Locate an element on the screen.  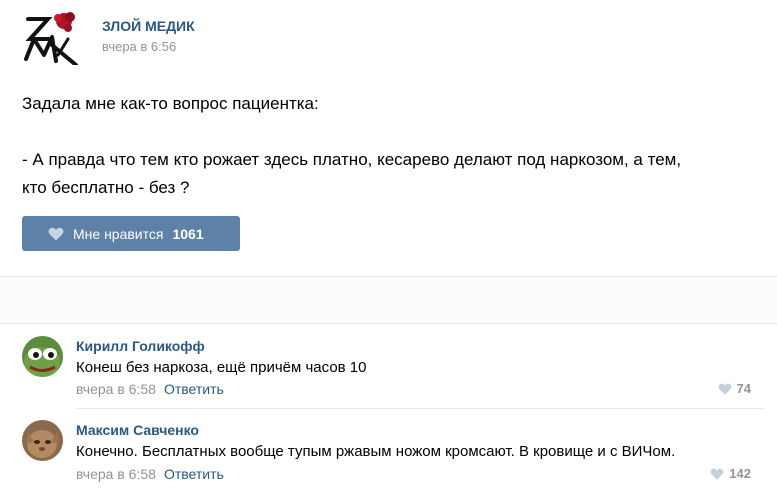
like-count: 1061 is located at coordinates (188, 233).